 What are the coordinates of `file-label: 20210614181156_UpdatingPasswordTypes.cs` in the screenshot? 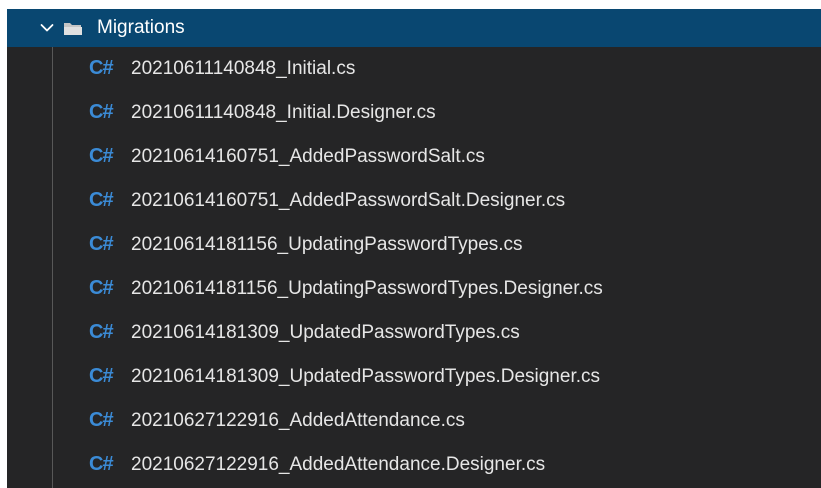 It's located at (327, 244).